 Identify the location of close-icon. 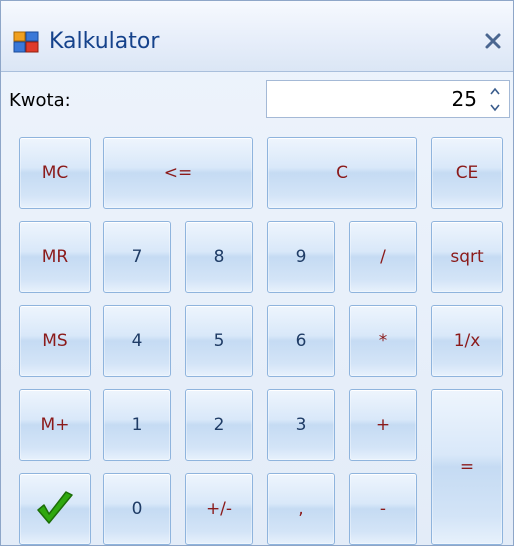
(493, 41).